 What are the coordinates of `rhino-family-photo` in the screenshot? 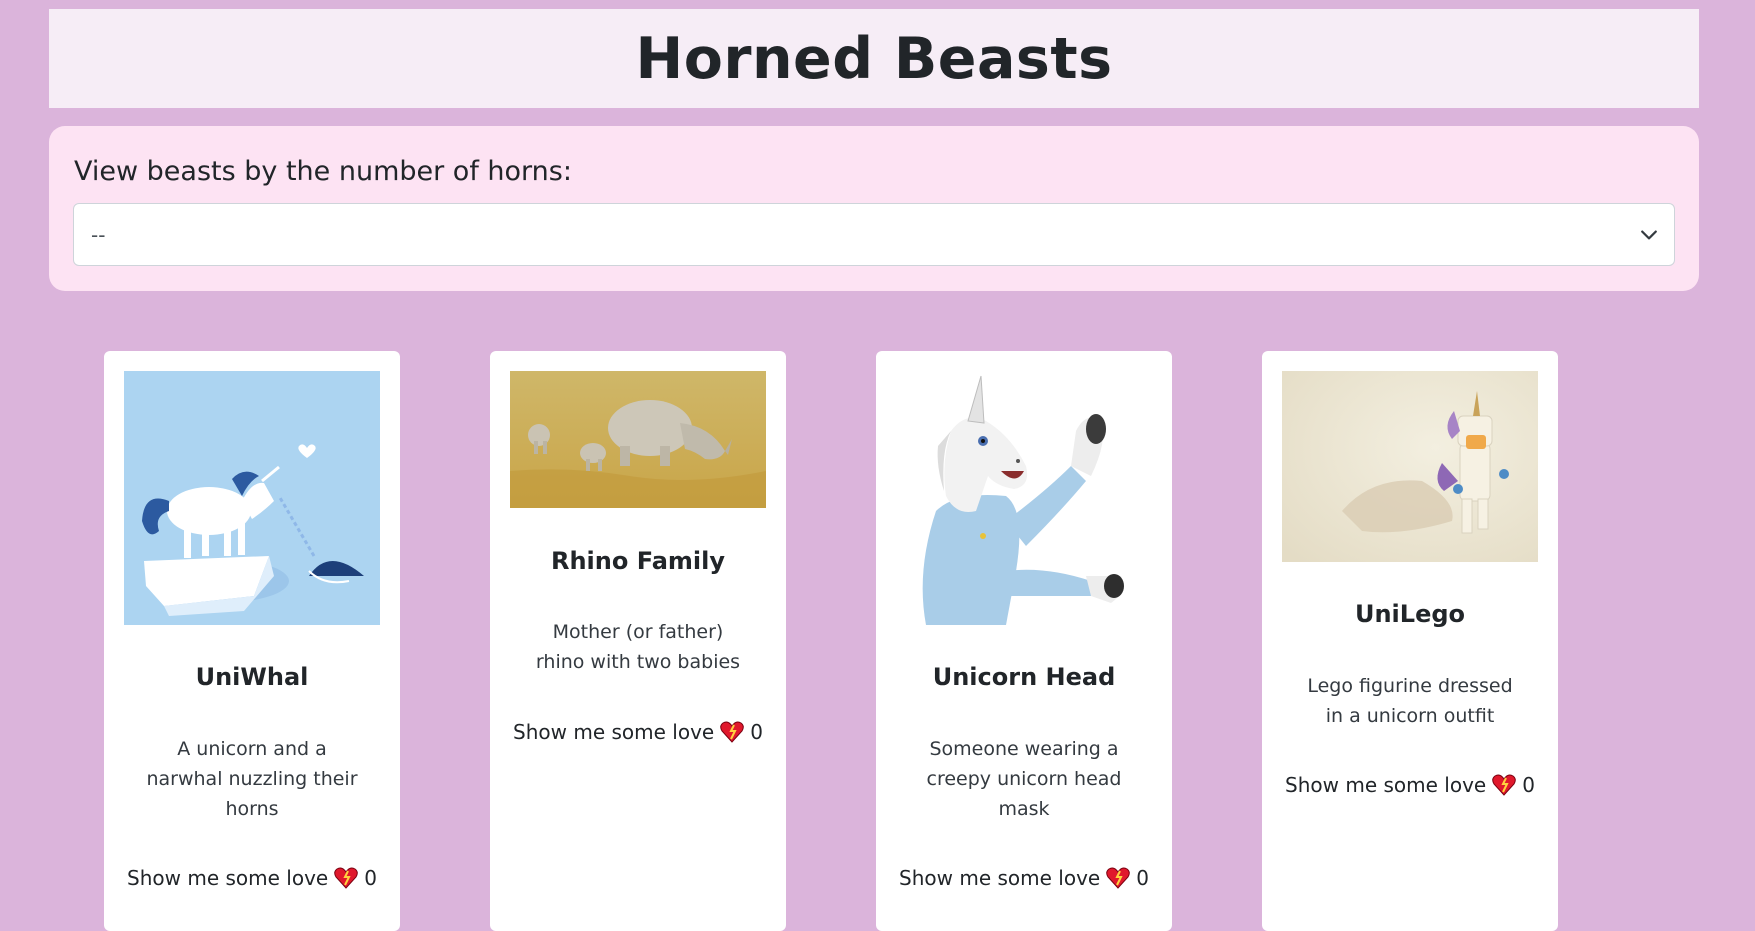 It's located at (638, 439).